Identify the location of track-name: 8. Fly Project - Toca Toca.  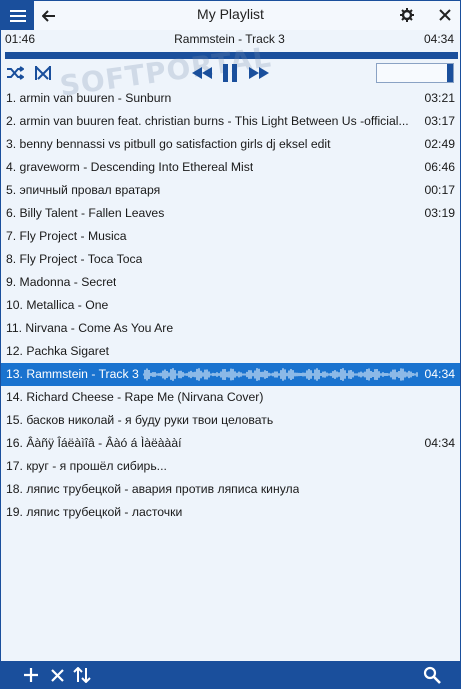
(74, 259).